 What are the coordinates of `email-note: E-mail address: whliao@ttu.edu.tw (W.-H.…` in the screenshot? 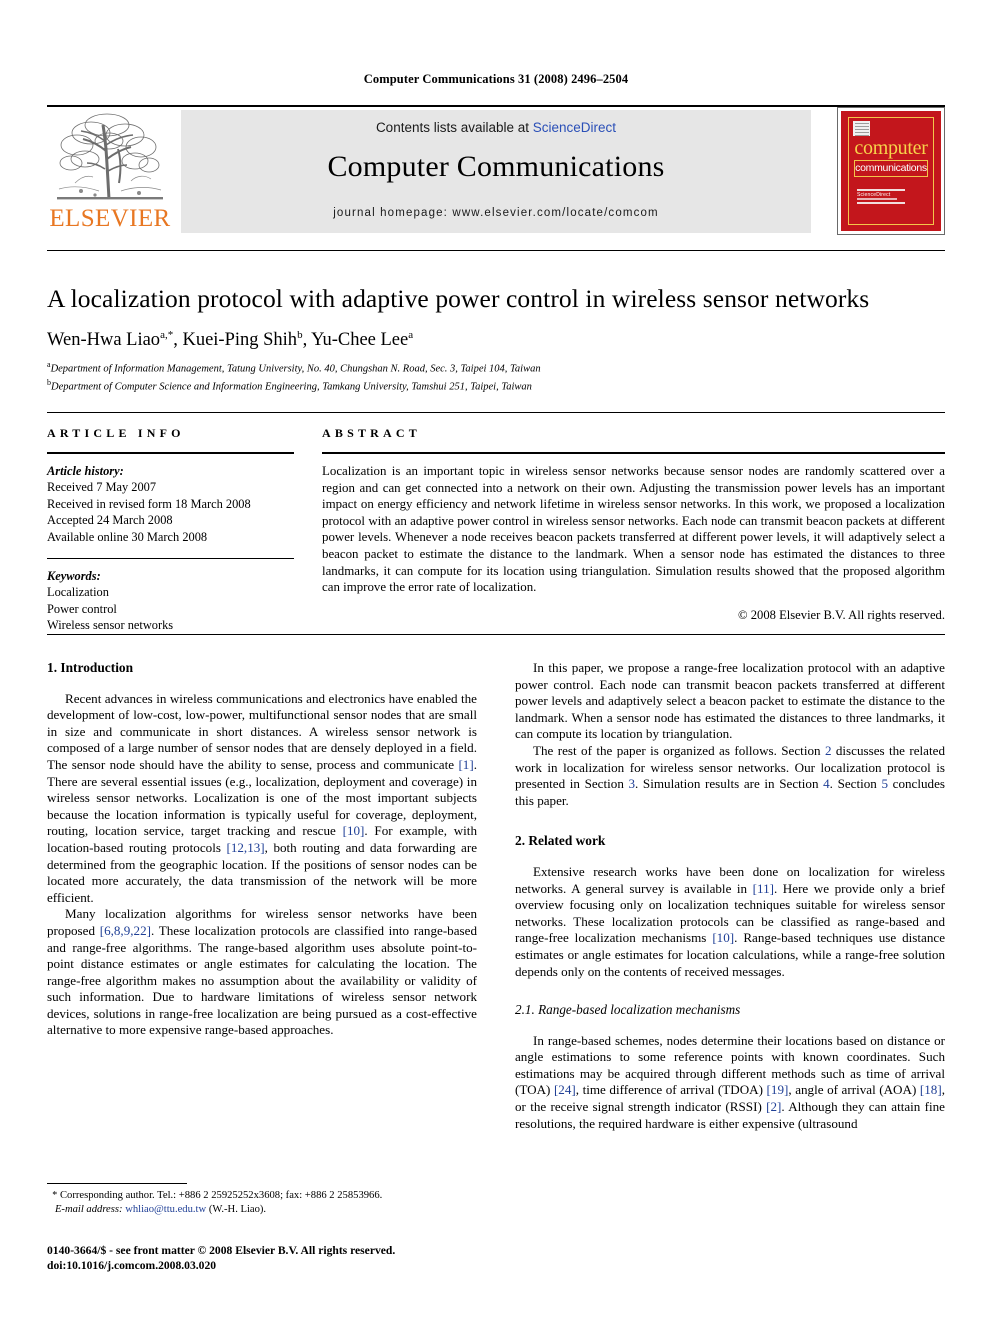 It's located at (262, 1210).